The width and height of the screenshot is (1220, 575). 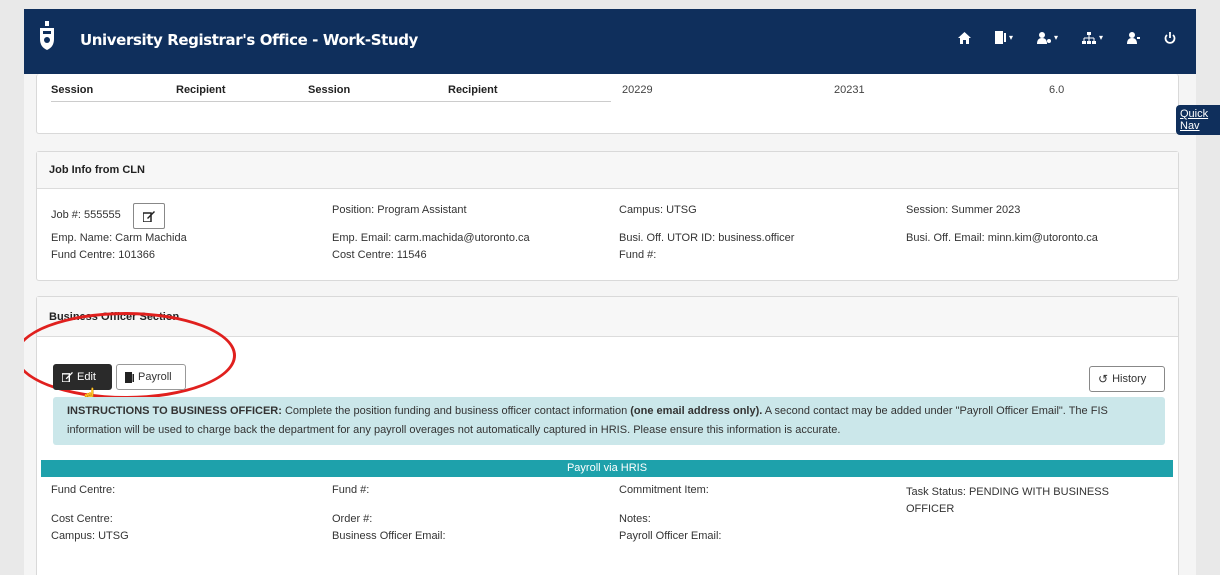 What do you see at coordinates (90, 536) in the screenshot?
I see `bo-campus: Campus: UTSG` at bounding box center [90, 536].